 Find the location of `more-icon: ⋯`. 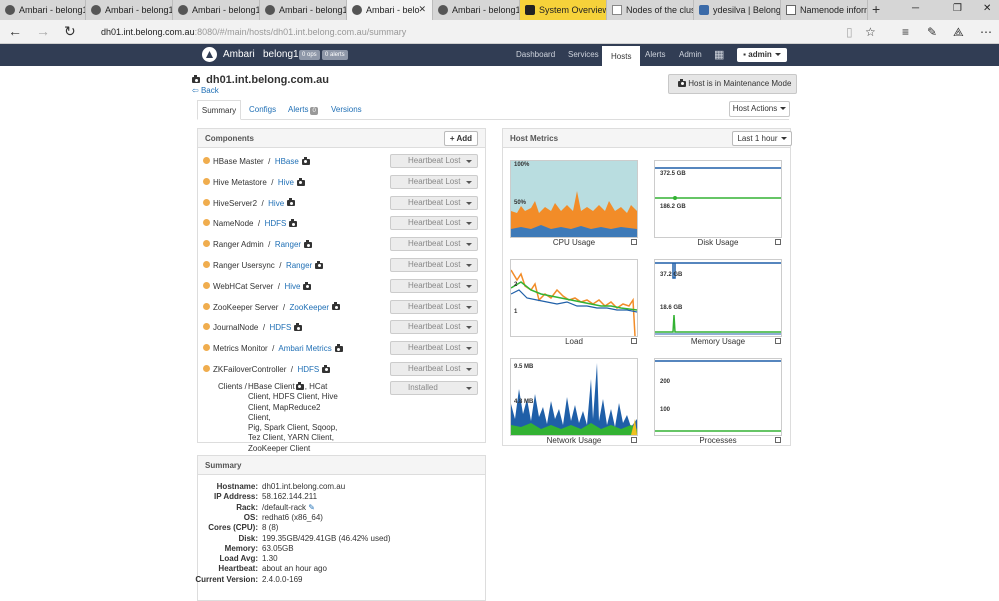

more-icon: ⋯ is located at coordinates (986, 32).